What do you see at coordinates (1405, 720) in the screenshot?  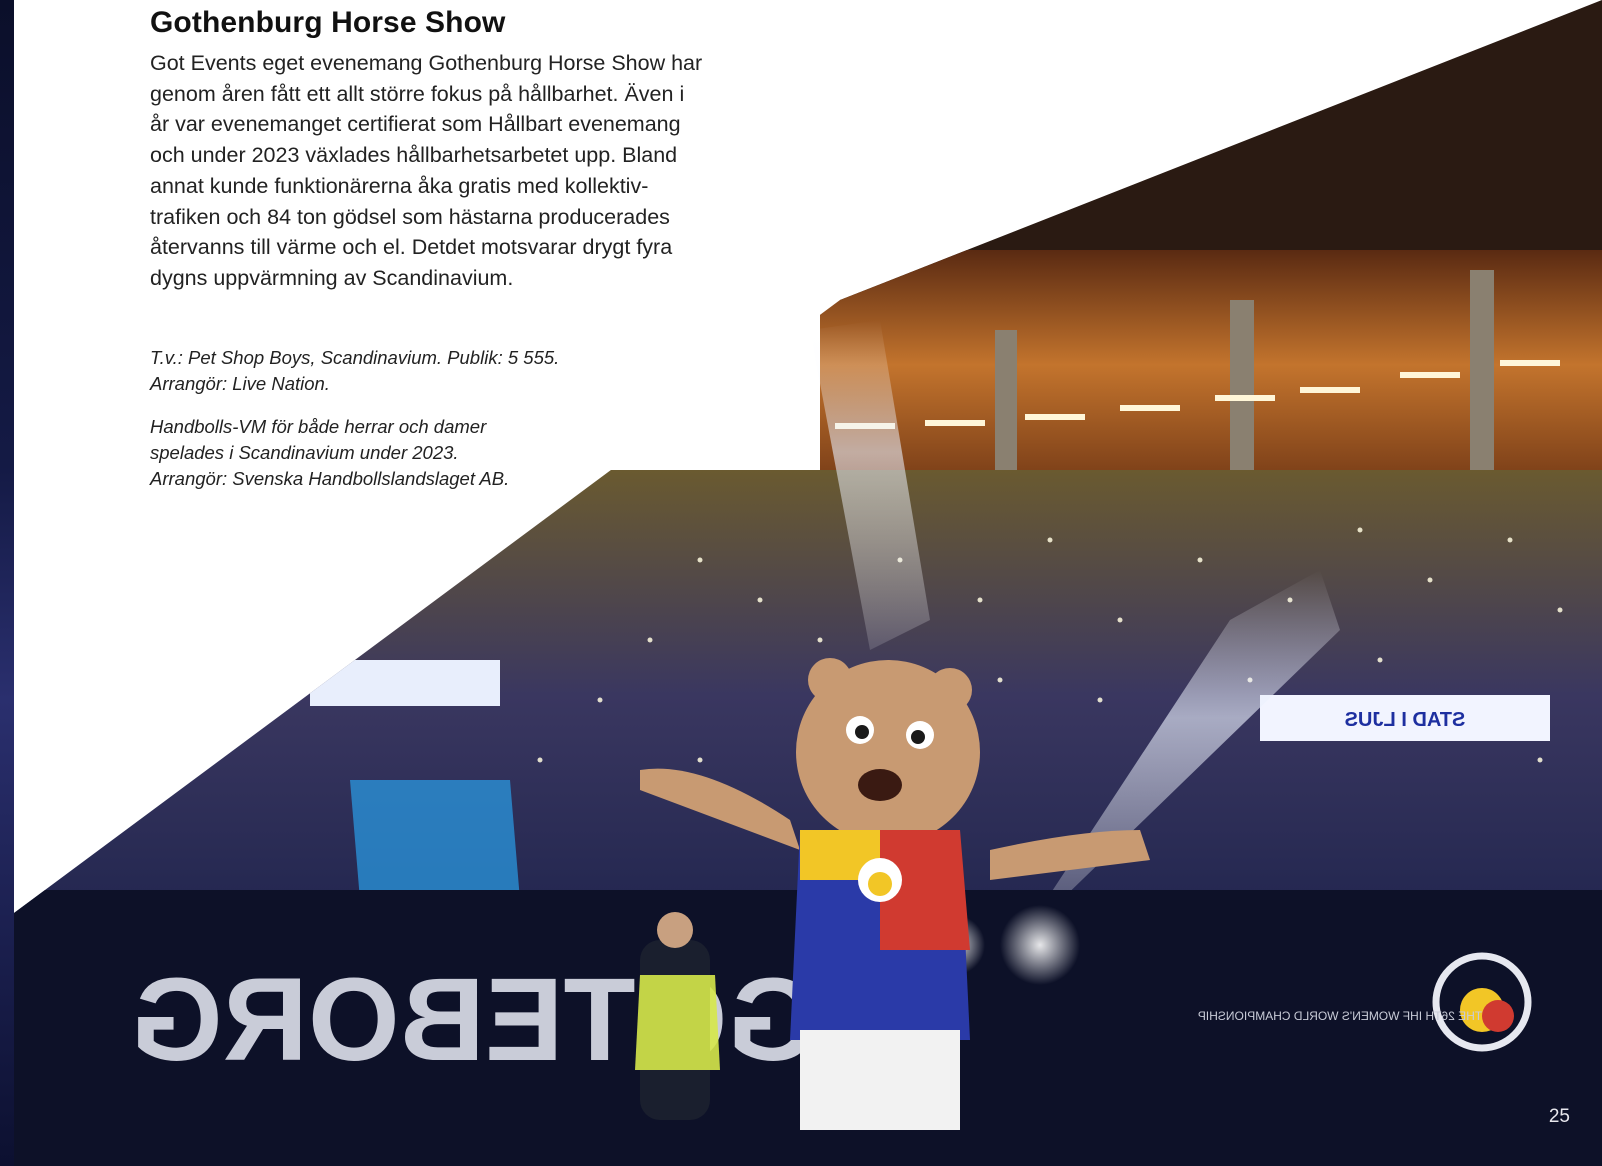 I see `stad-sign-text: STAD I LJUS` at bounding box center [1405, 720].